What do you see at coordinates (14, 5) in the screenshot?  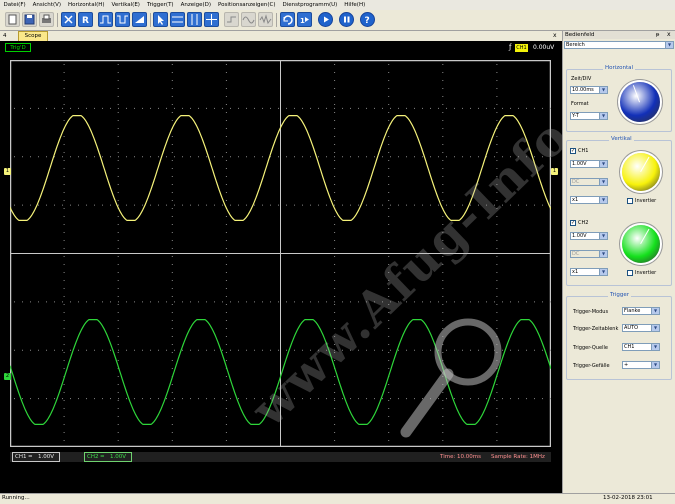 I see `menu-item-0: Datei(F)` at bounding box center [14, 5].